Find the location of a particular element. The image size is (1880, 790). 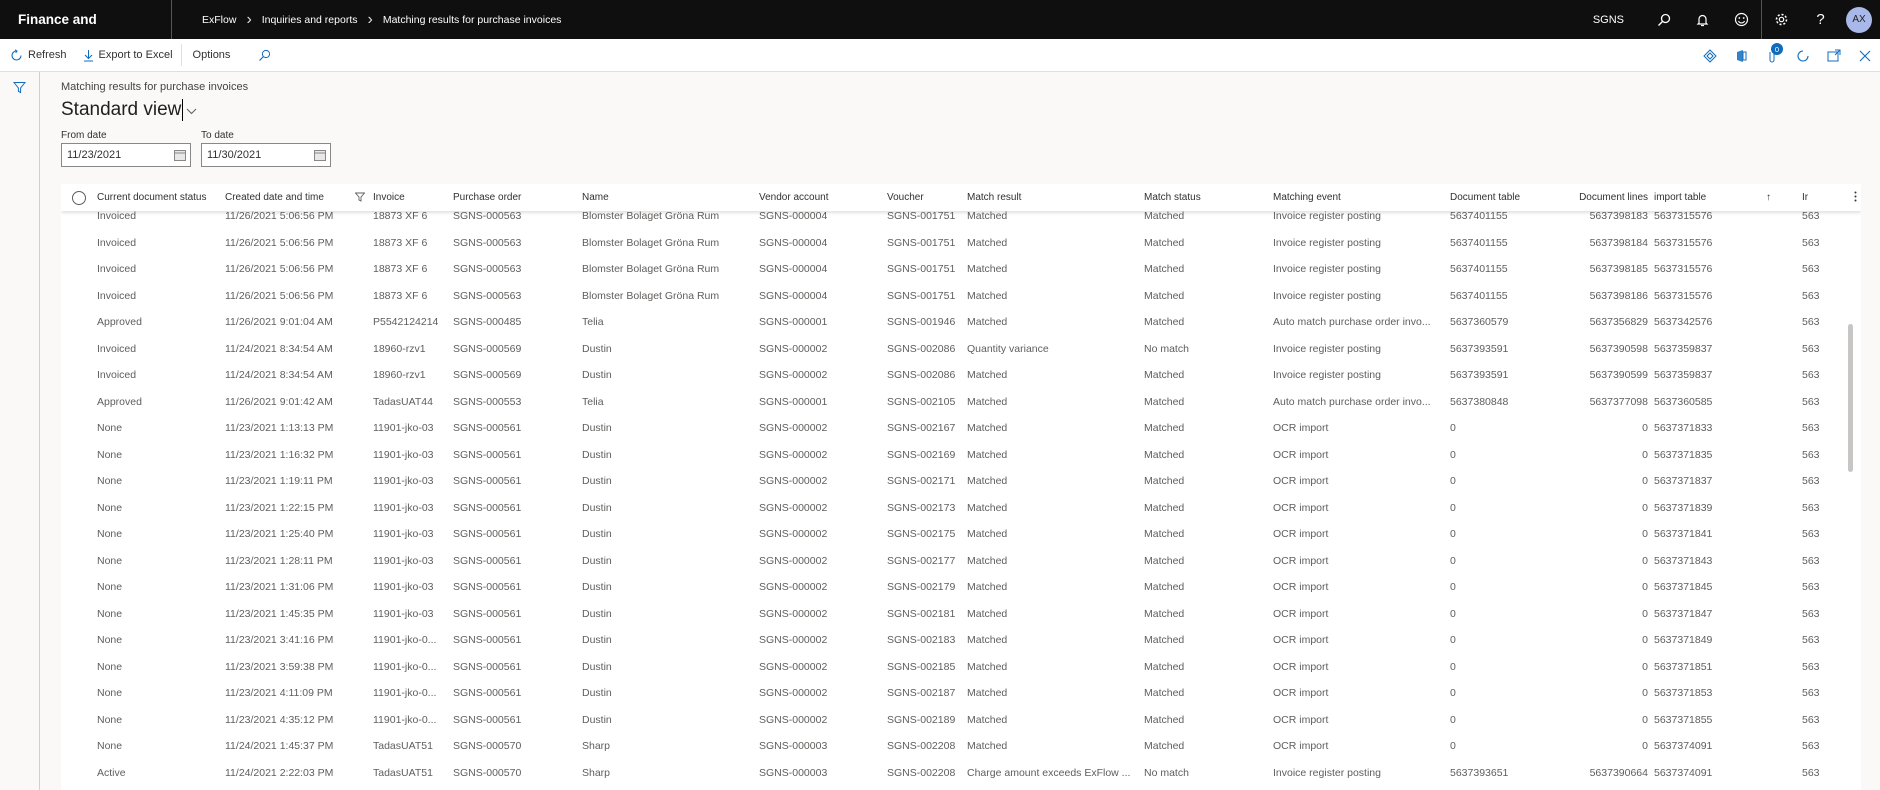

cell-import-table: 5637371853 is located at coordinates (1710, 693).